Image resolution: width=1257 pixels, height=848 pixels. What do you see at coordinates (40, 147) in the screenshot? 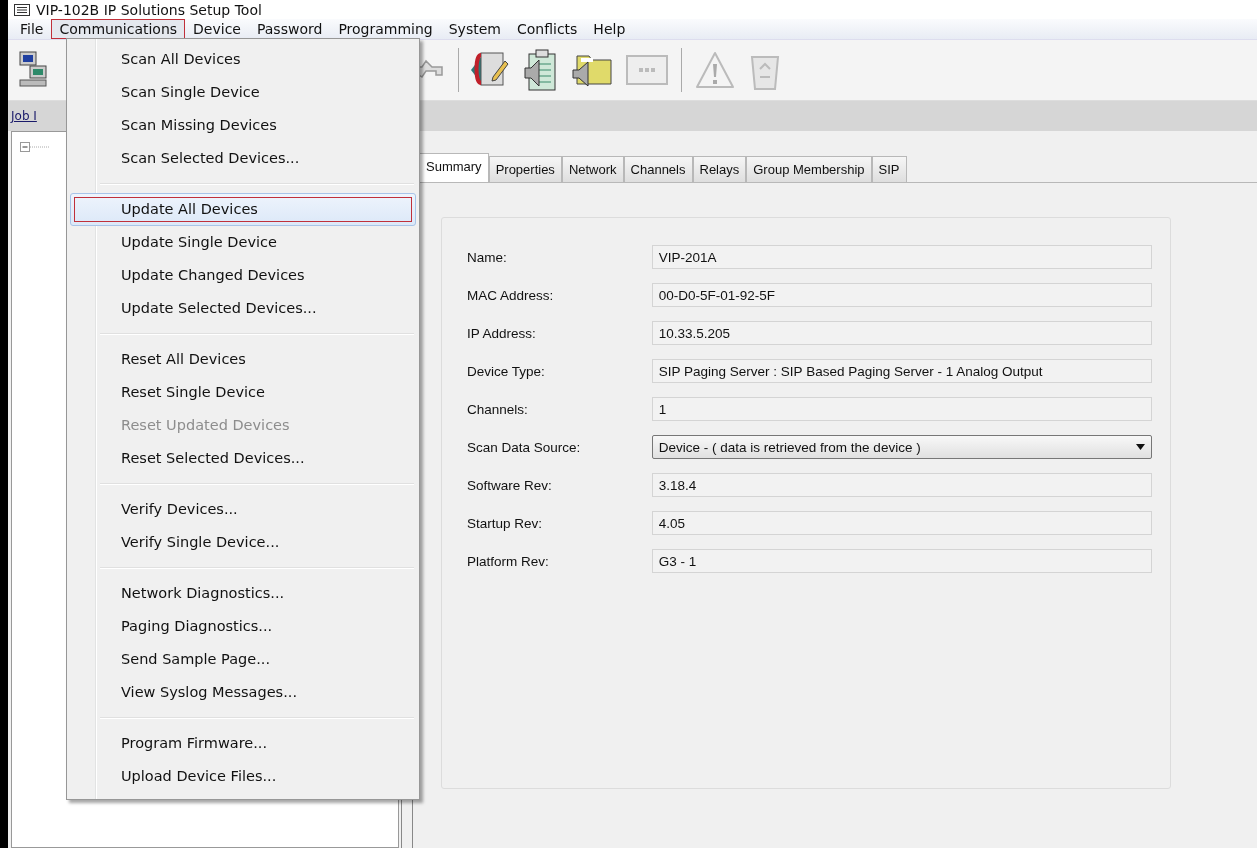
I see `tree-line` at bounding box center [40, 147].